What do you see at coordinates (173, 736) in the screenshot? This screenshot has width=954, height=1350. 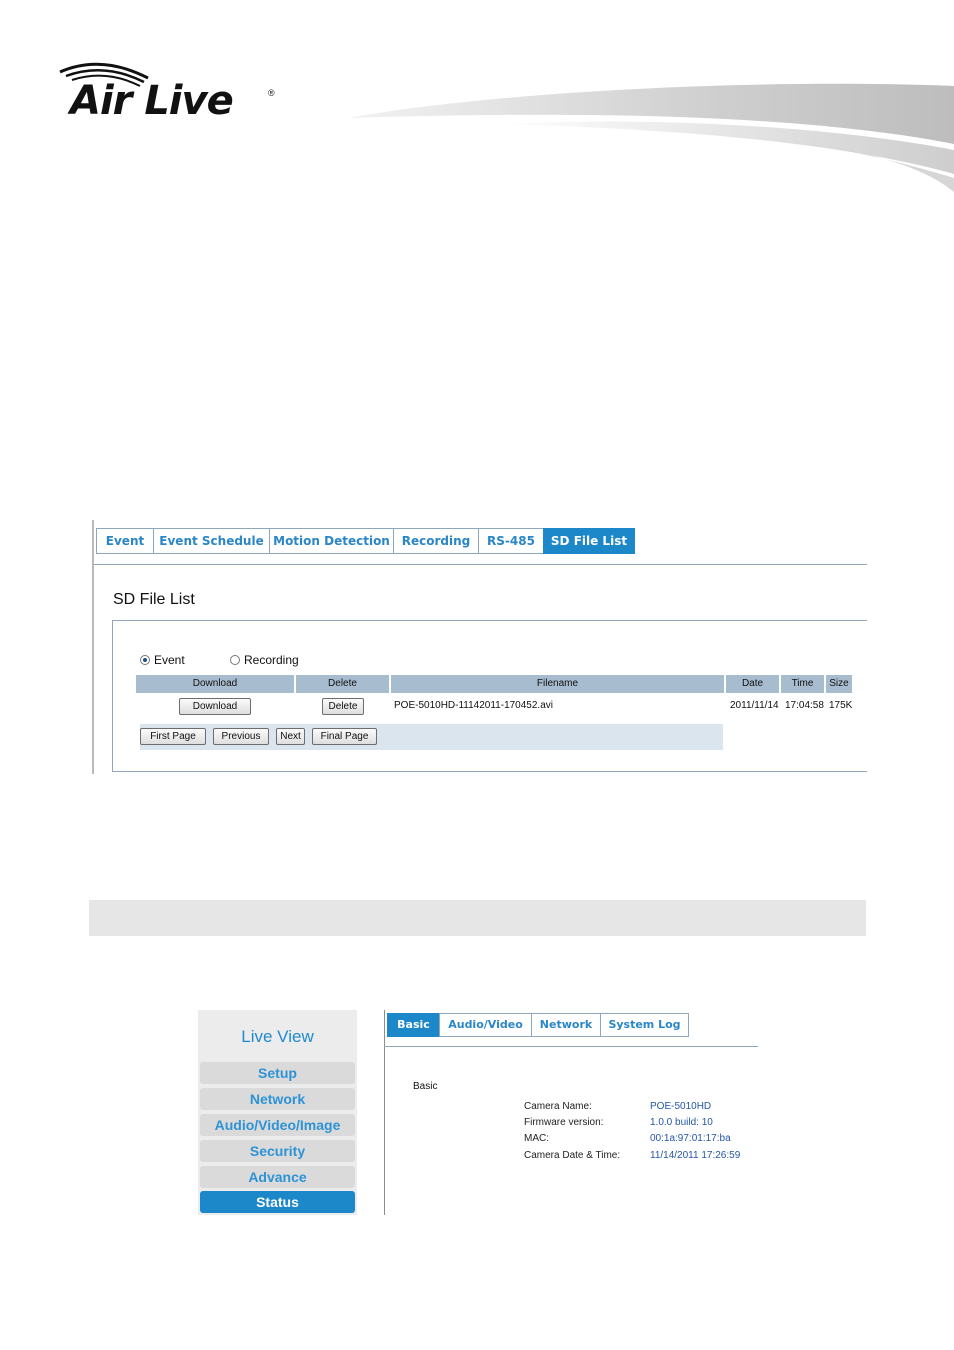 I see `first-page-button: First Page` at bounding box center [173, 736].